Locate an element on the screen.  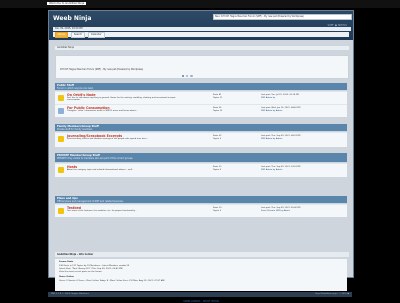
board-stats: Posts 32 Topics 5 is located at coordinates (217, 137).